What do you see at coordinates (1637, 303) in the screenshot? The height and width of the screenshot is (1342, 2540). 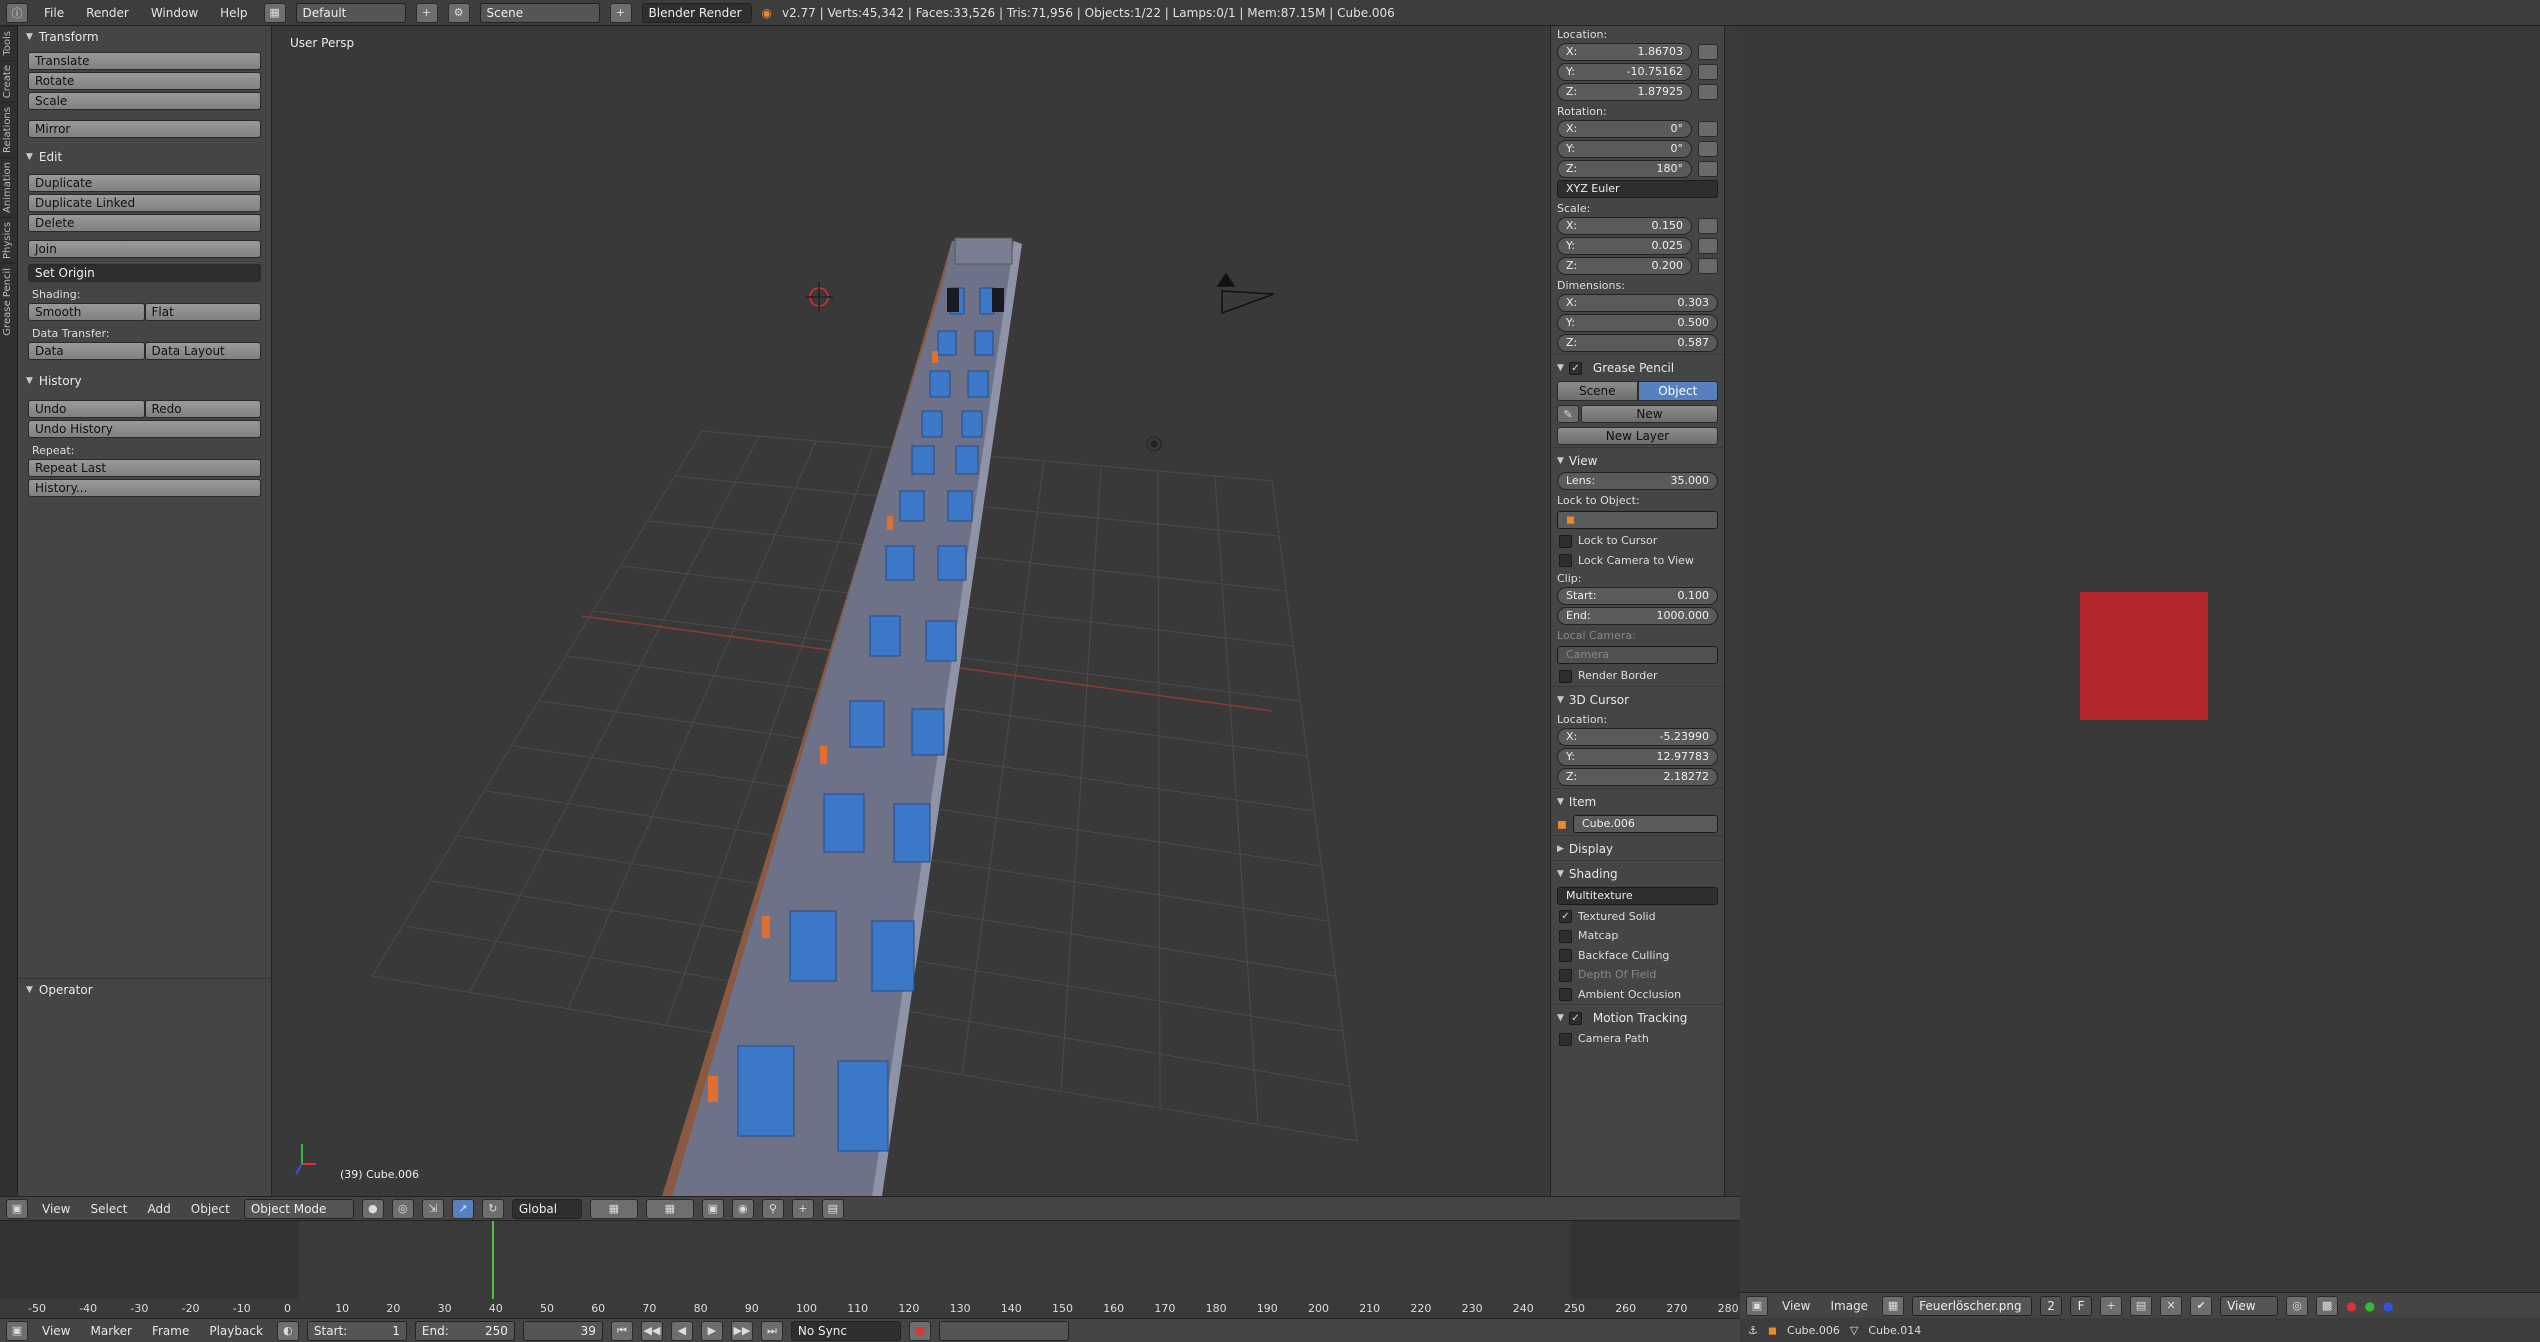 I see `dimension-x-field: X: 0.303` at bounding box center [1637, 303].